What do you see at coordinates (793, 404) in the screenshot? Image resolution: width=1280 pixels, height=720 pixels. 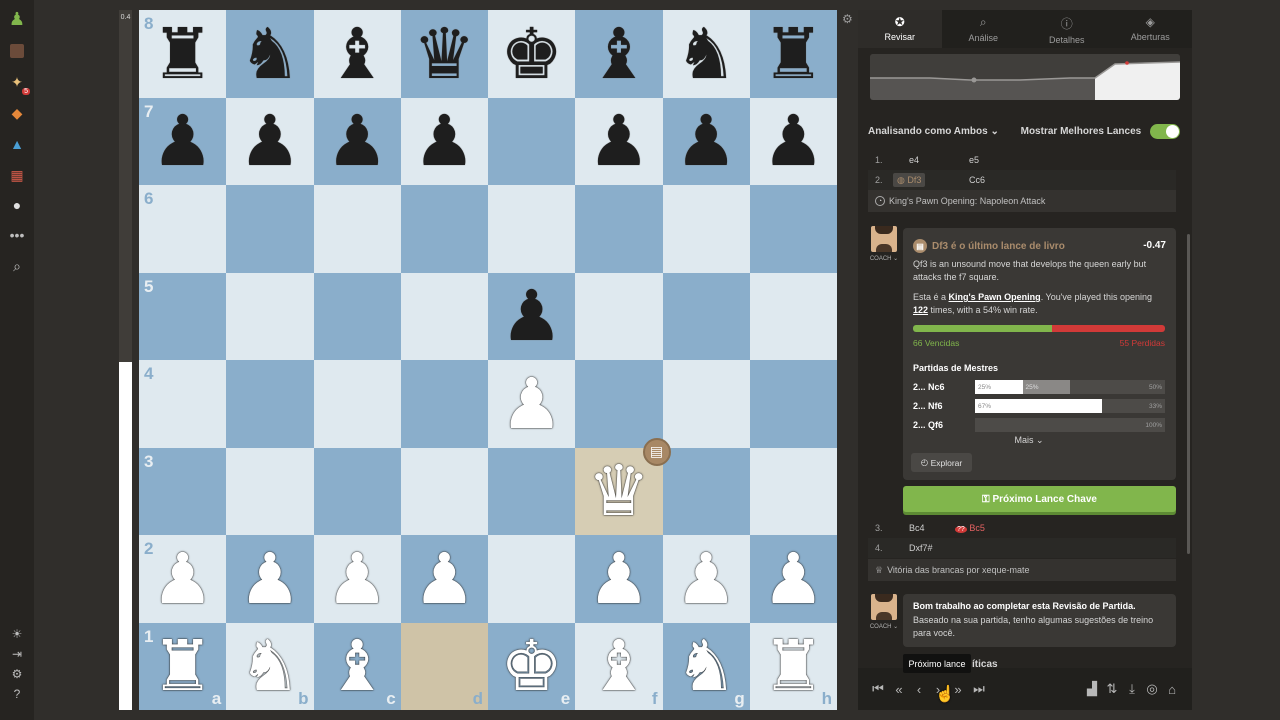 I see `square-h4` at bounding box center [793, 404].